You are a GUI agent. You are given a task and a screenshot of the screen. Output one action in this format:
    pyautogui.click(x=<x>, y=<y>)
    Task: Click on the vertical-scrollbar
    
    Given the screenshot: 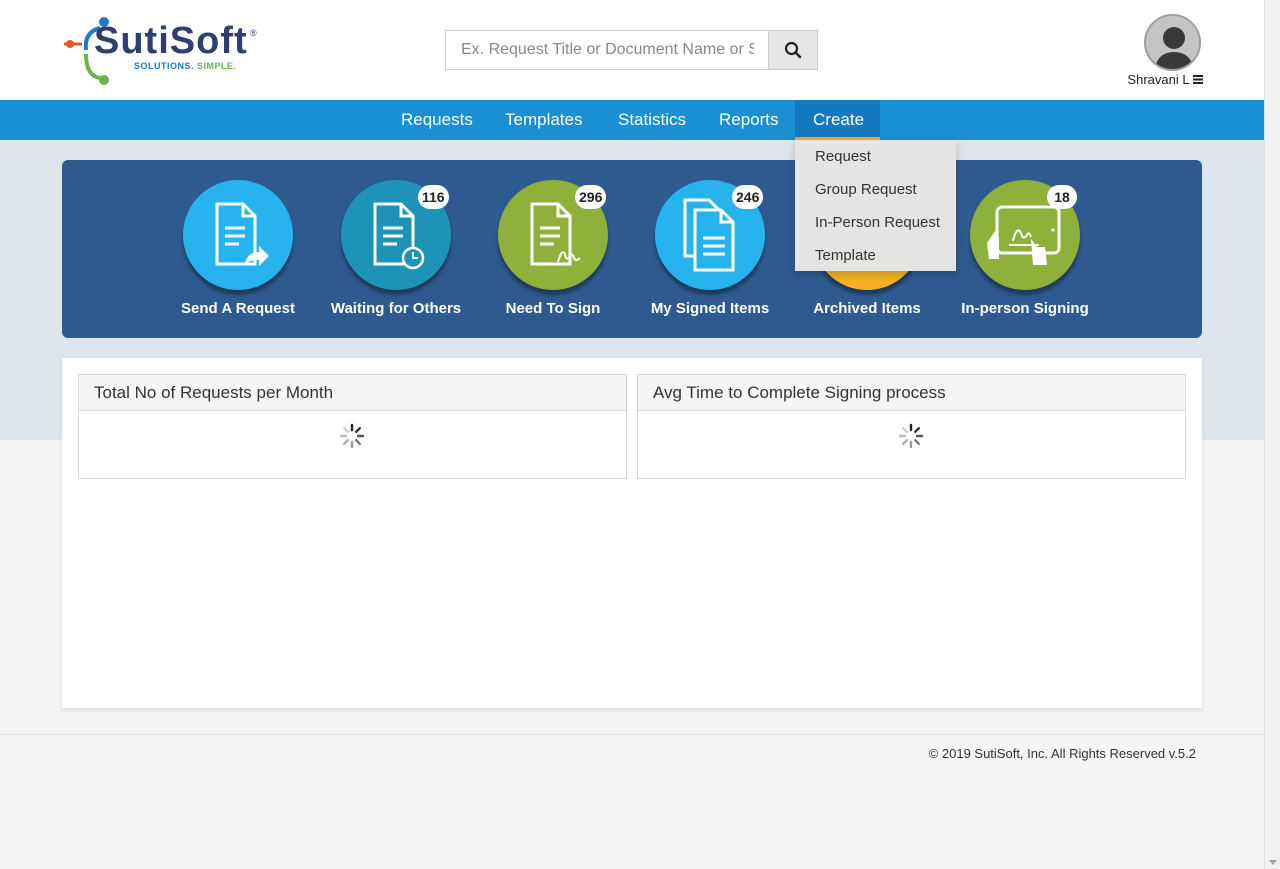 What is the action you would take?
    pyautogui.click(x=1272, y=434)
    